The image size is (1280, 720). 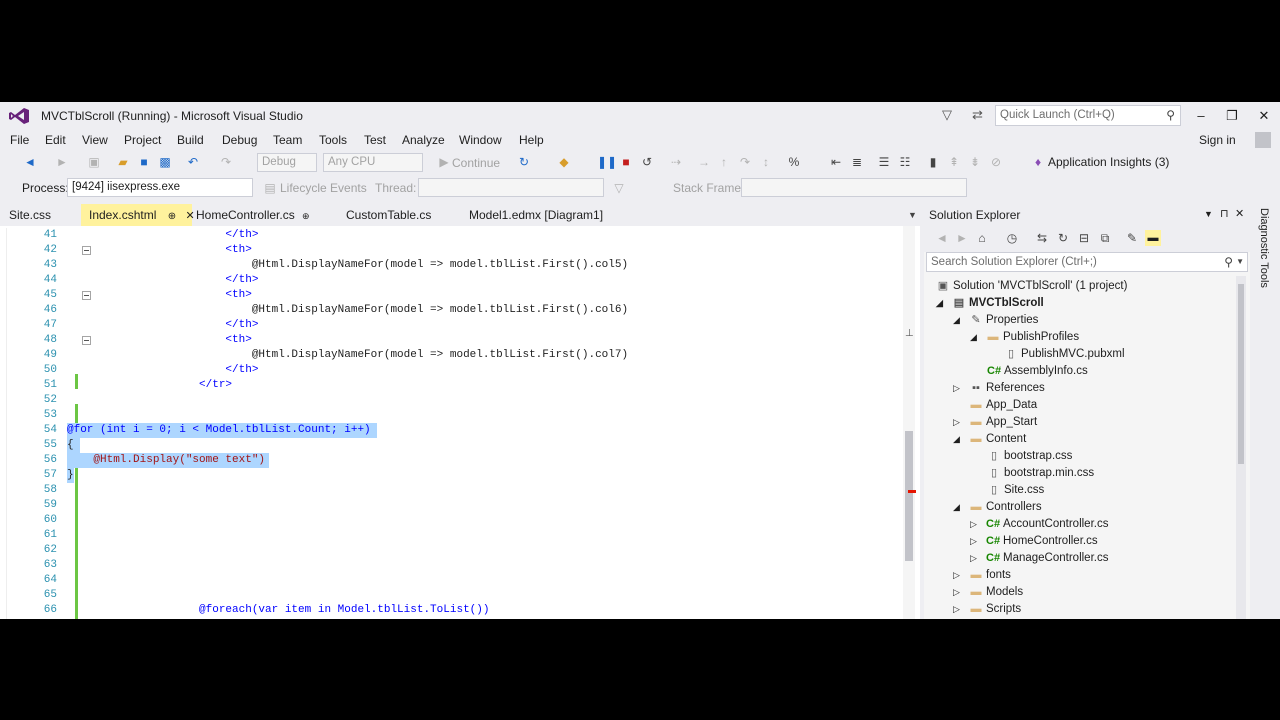 I want to click on step-out-icon: ↷, so click(x=745, y=162).